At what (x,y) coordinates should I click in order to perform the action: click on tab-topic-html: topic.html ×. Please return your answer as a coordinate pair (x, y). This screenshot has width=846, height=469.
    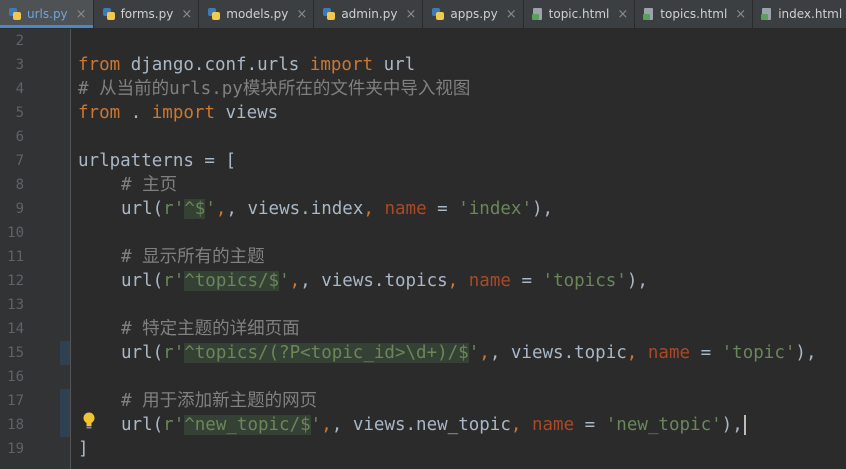
    Looking at the image, I should click on (580, 14).